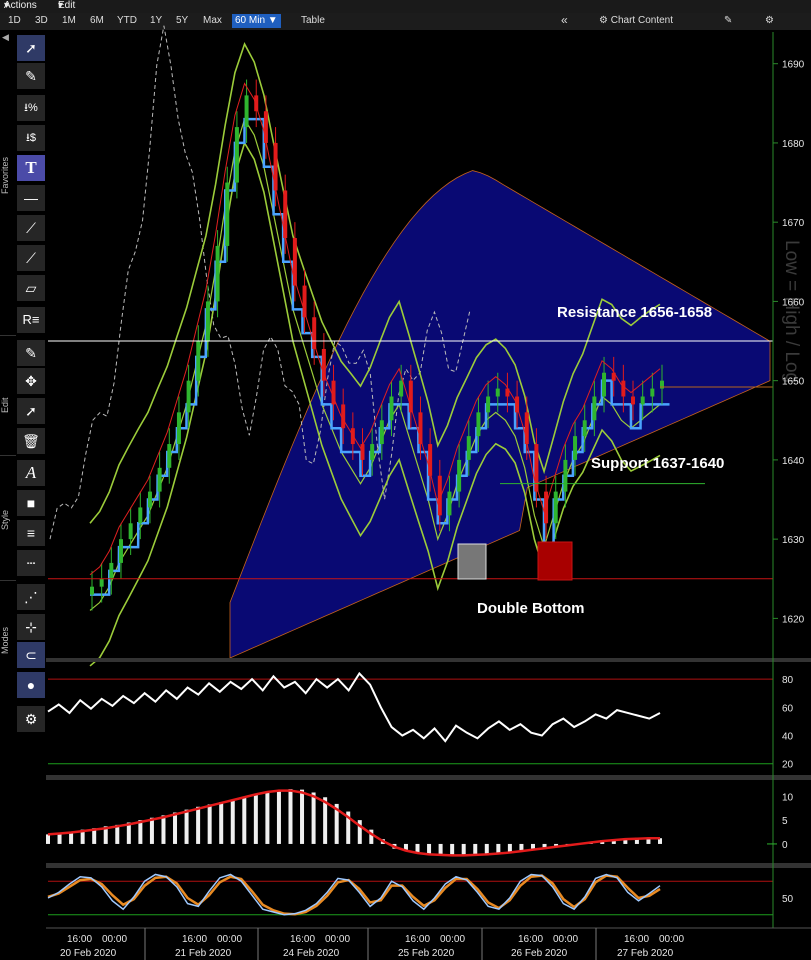 The width and height of the screenshot is (811, 960). Describe the element at coordinates (203, 953) in the screenshot. I see `date-tick-label: 21 Feb 2020` at that location.